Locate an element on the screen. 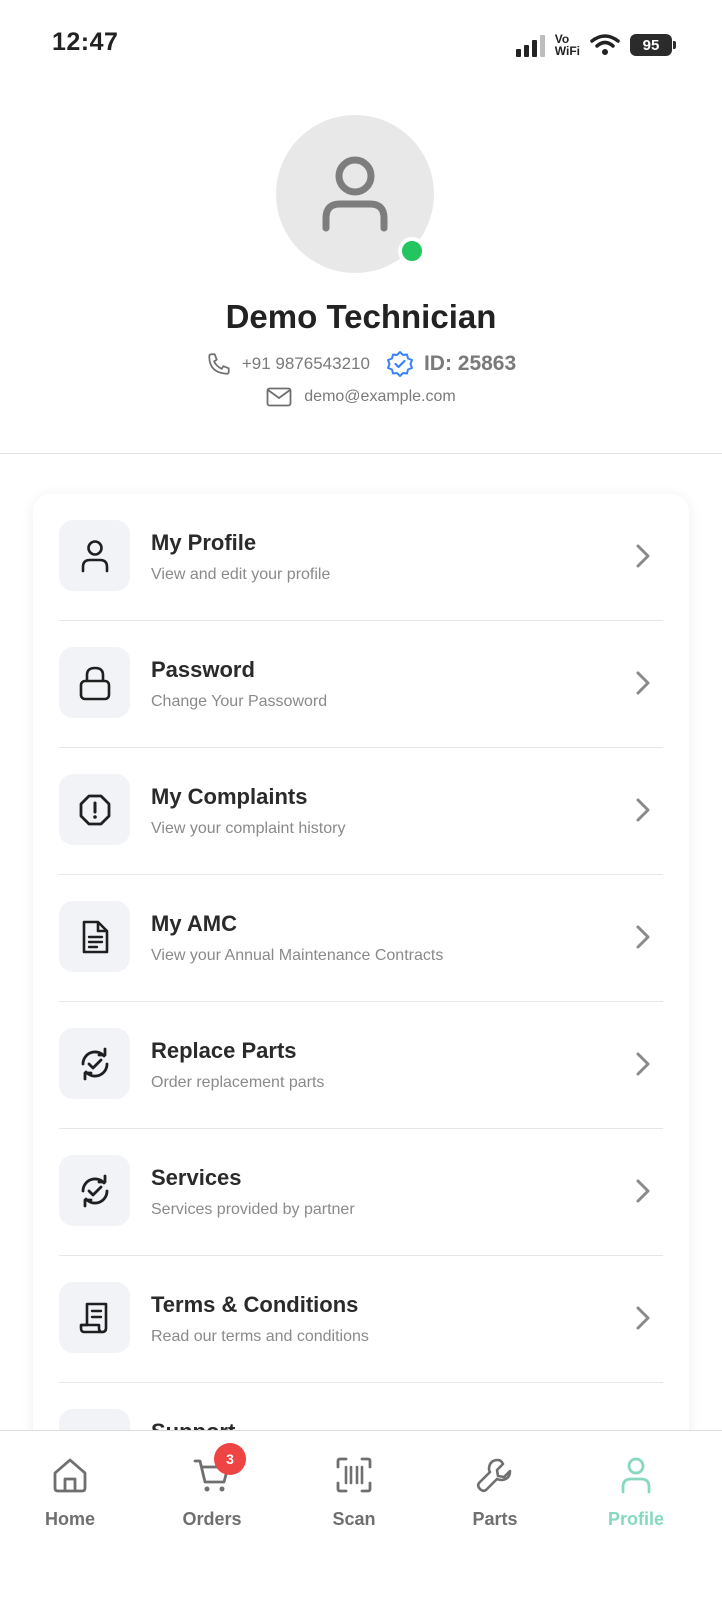 Image resolution: width=722 pixels, height=1600 pixels. menu-item-subtitle: Services provided by partner is located at coordinates (253, 1209).